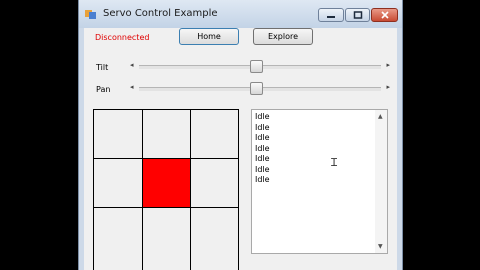  What do you see at coordinates (334, 162) in the screenshot?
I see `text-cursor-icon: Ɪ` at bounding box center [334, 162].